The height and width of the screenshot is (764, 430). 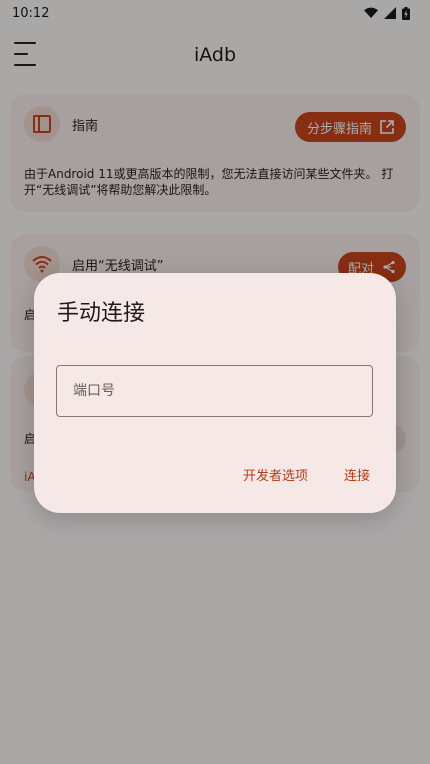 What do you see at coordinates (275, 474) in the screenshot?
I see `developer-options-button: 开发者选项` at bounding box center [275, 474].